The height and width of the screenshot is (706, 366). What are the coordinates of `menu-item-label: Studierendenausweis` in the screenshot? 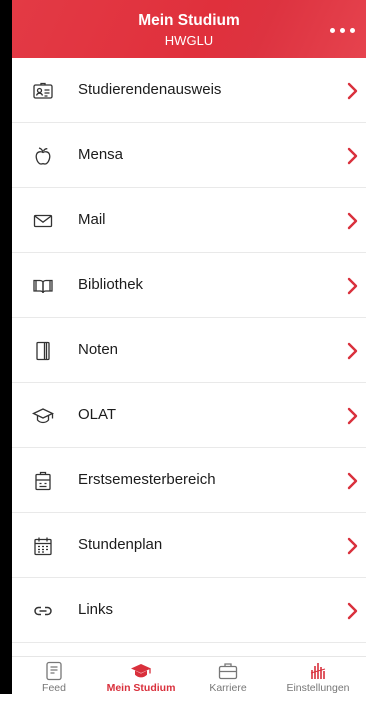 It's located at (150, 89).